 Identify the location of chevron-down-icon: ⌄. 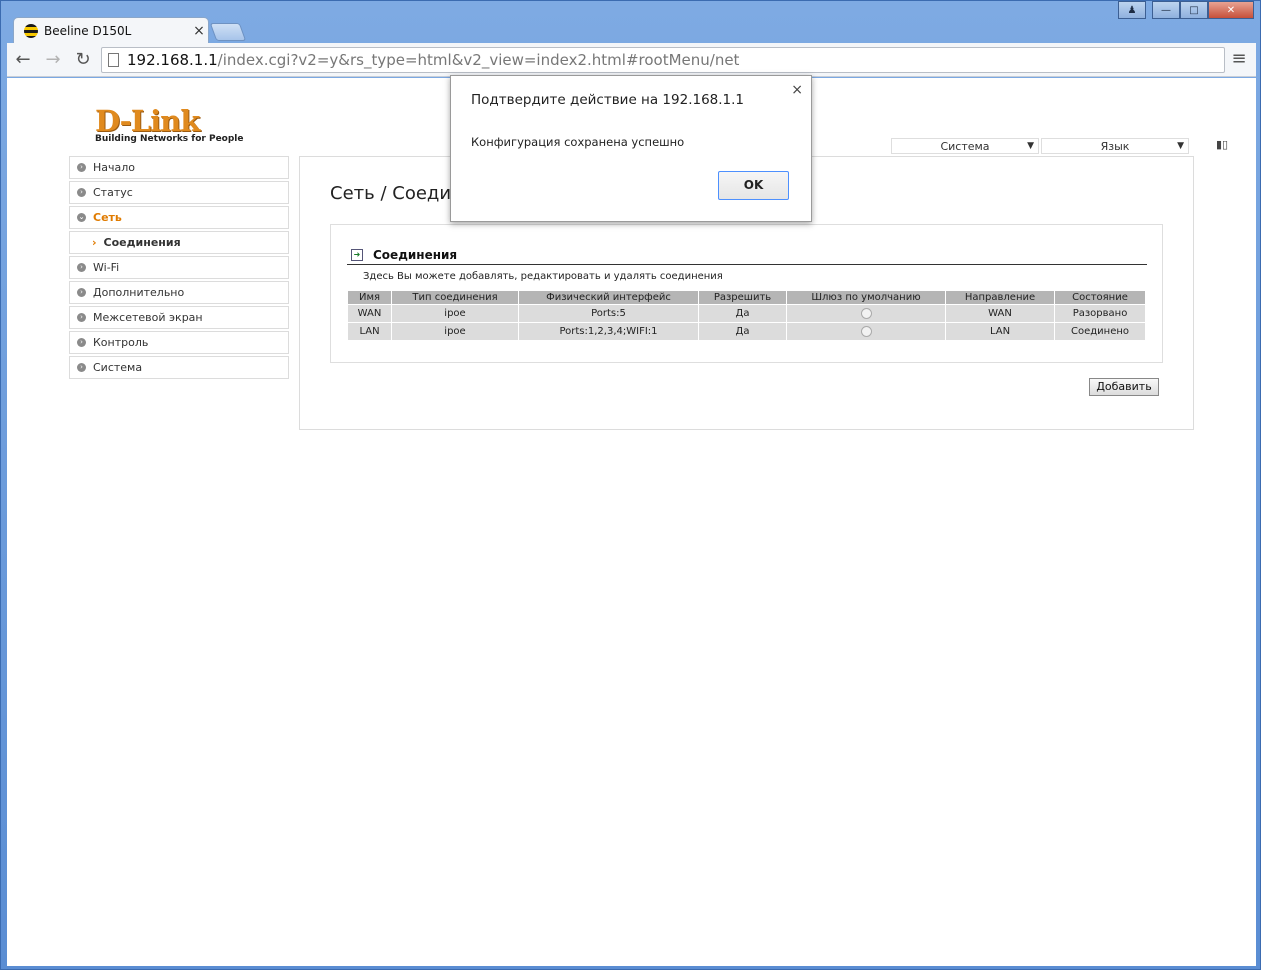
(81, 217).